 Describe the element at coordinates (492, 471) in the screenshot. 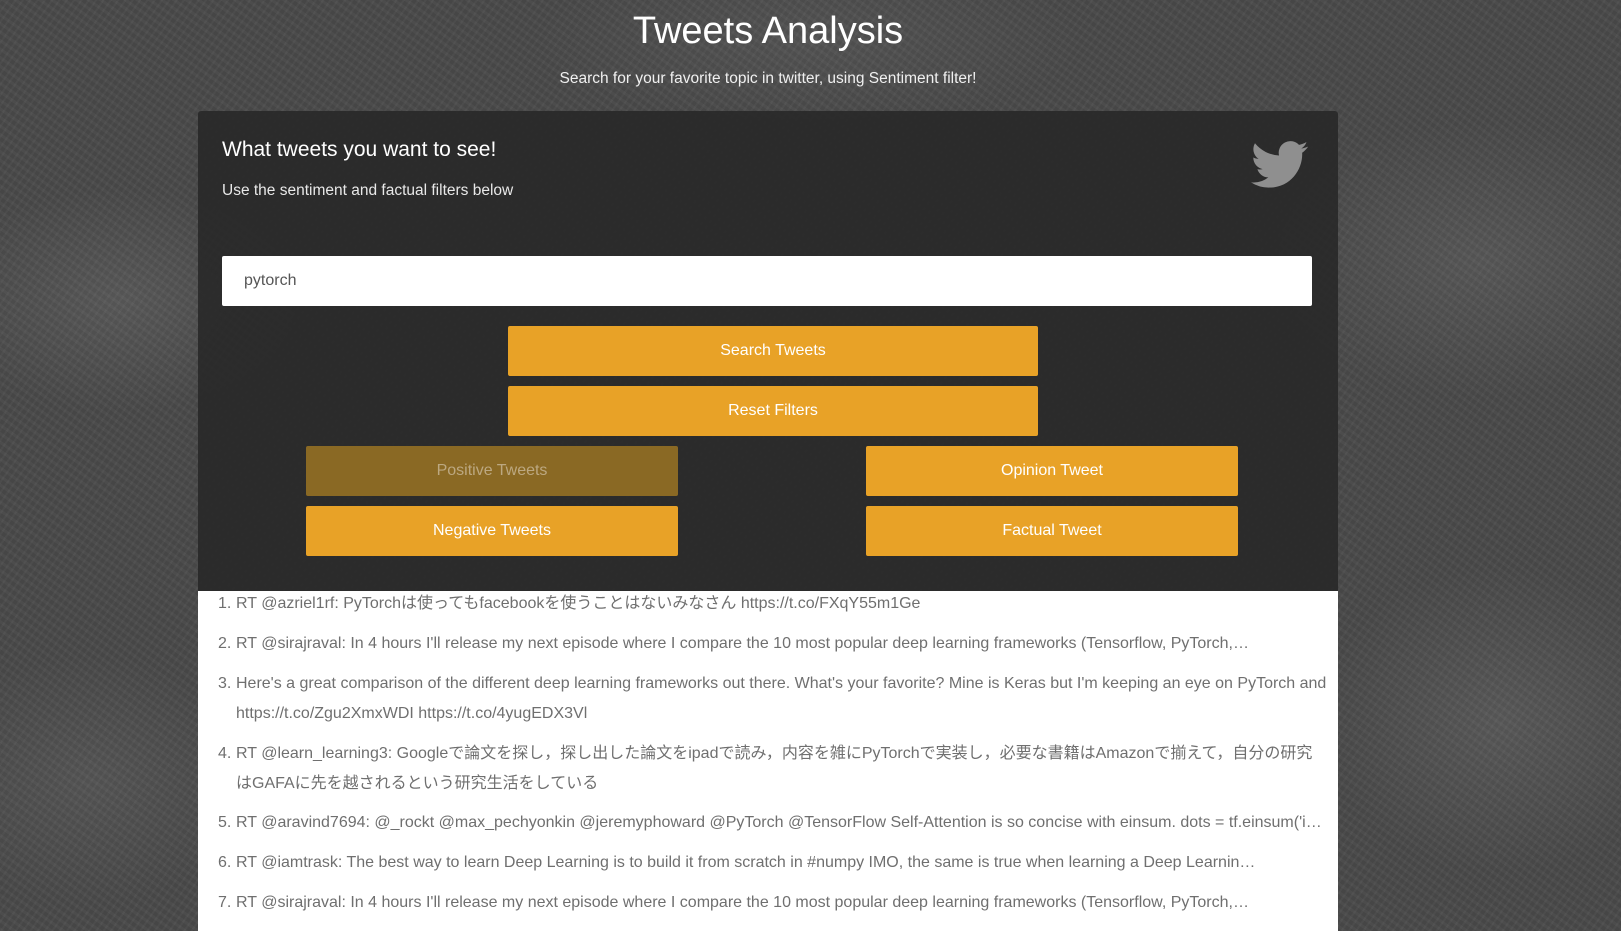

I see `positive-tweets-button: Positive Tweets` at that location.